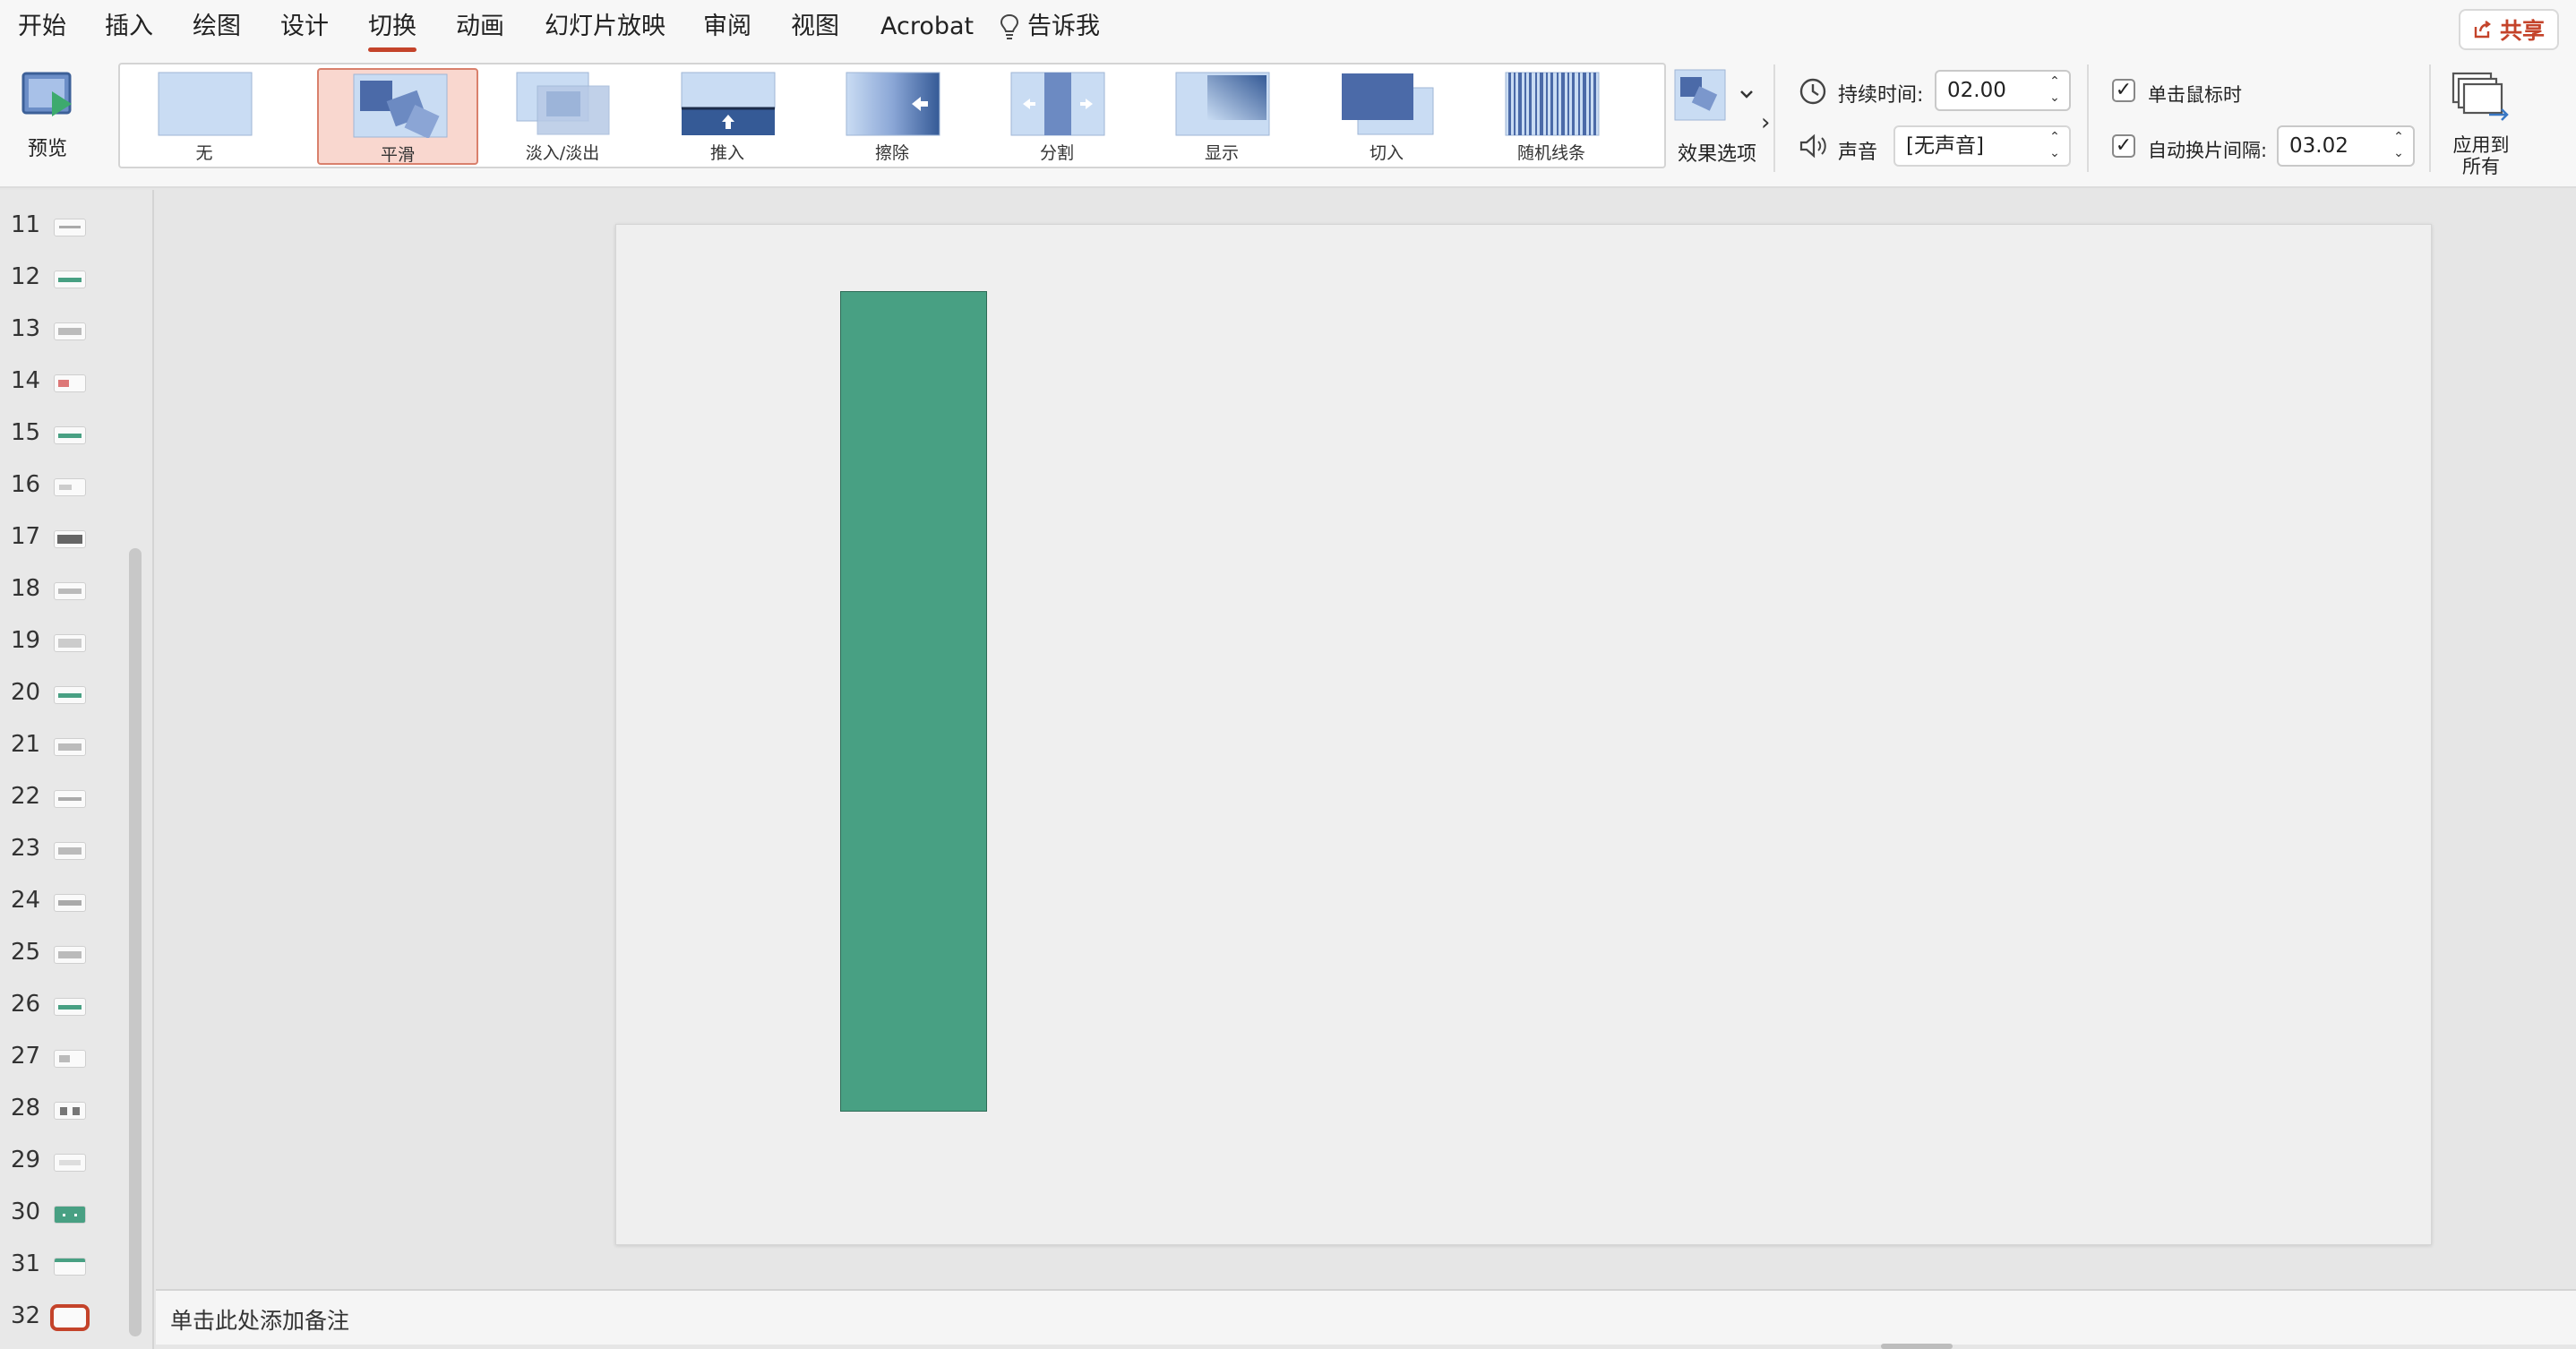  I want to click on slide-thumb-row: 20, so click(71, 694).